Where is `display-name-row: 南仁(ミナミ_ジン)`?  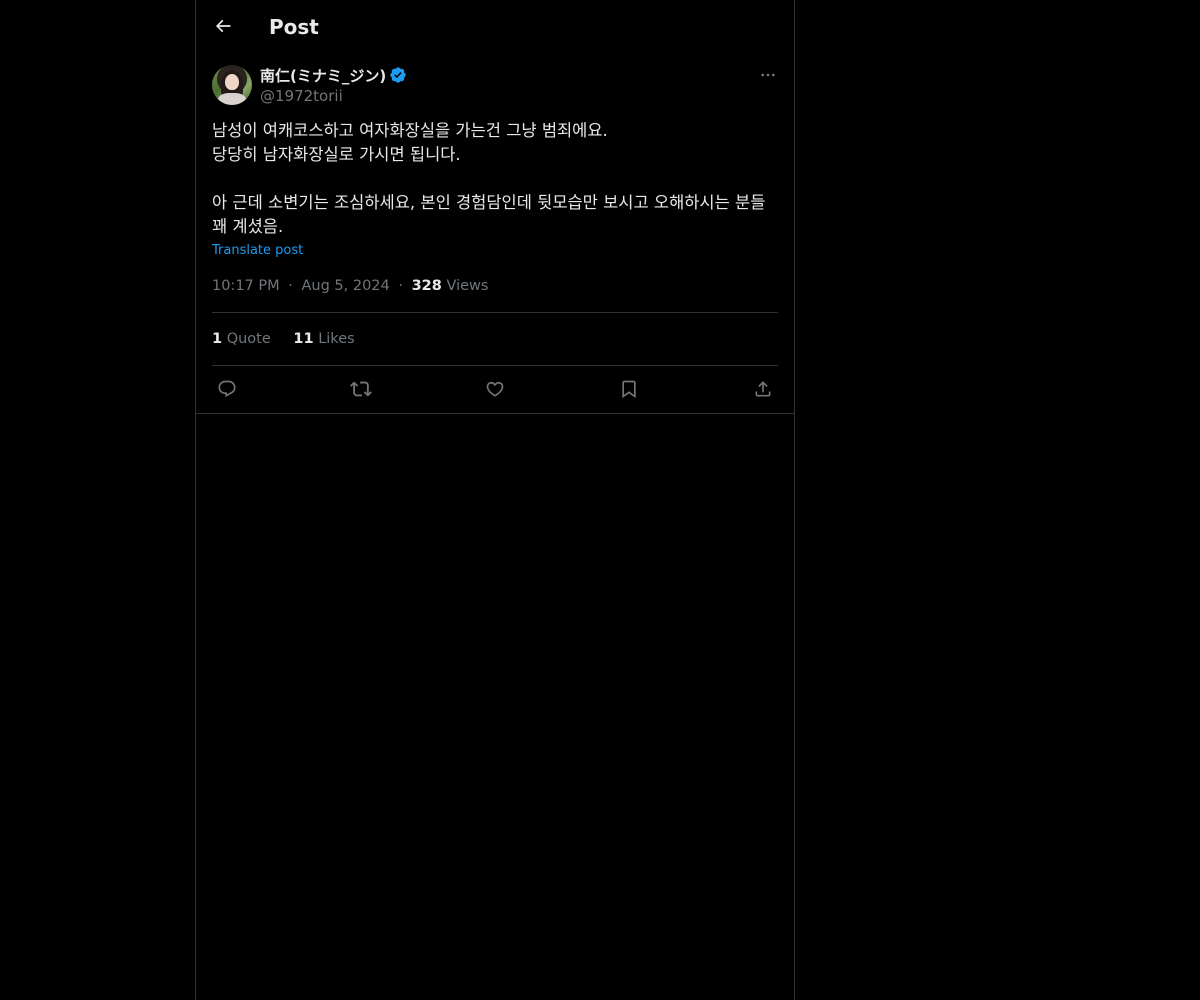 display-name-row: 南仁(ミナミ_ジン) is located at coordinates (333, 75).